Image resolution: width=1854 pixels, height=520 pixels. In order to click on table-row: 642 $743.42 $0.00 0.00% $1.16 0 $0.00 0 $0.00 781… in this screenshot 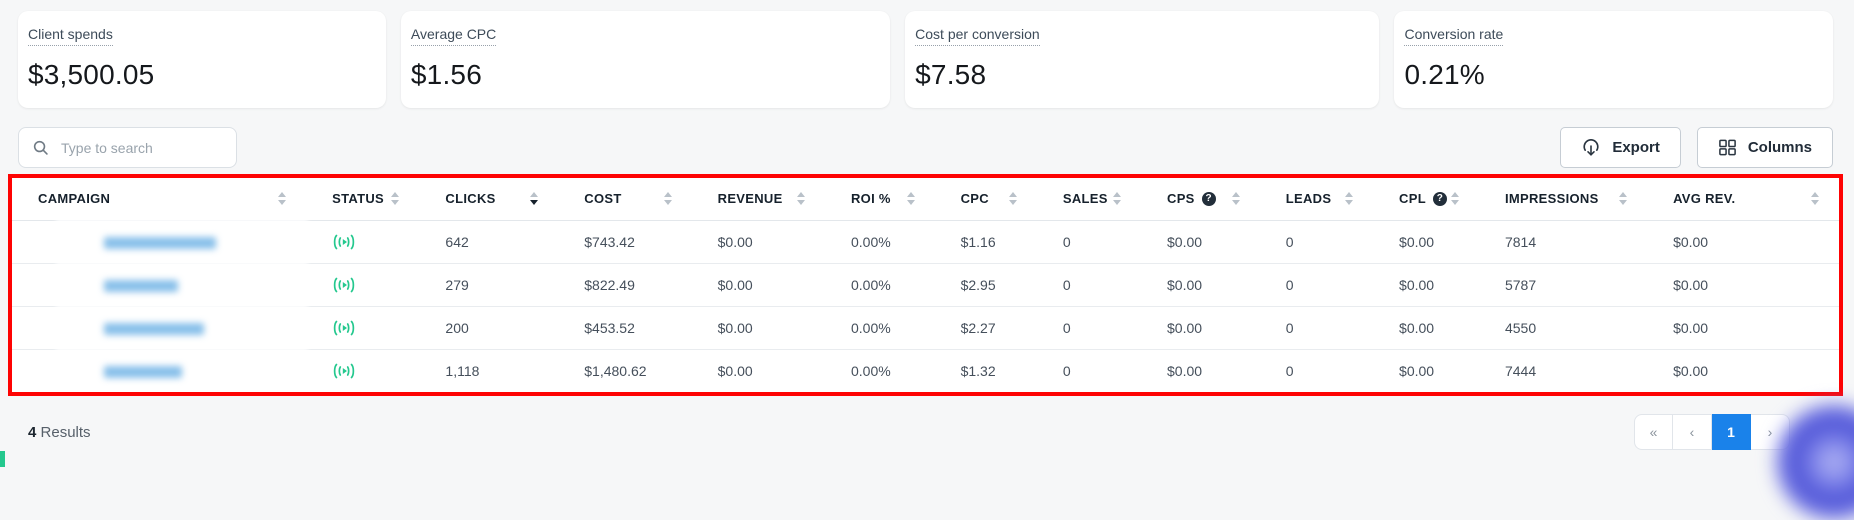, I will do `click(925, 241)`.